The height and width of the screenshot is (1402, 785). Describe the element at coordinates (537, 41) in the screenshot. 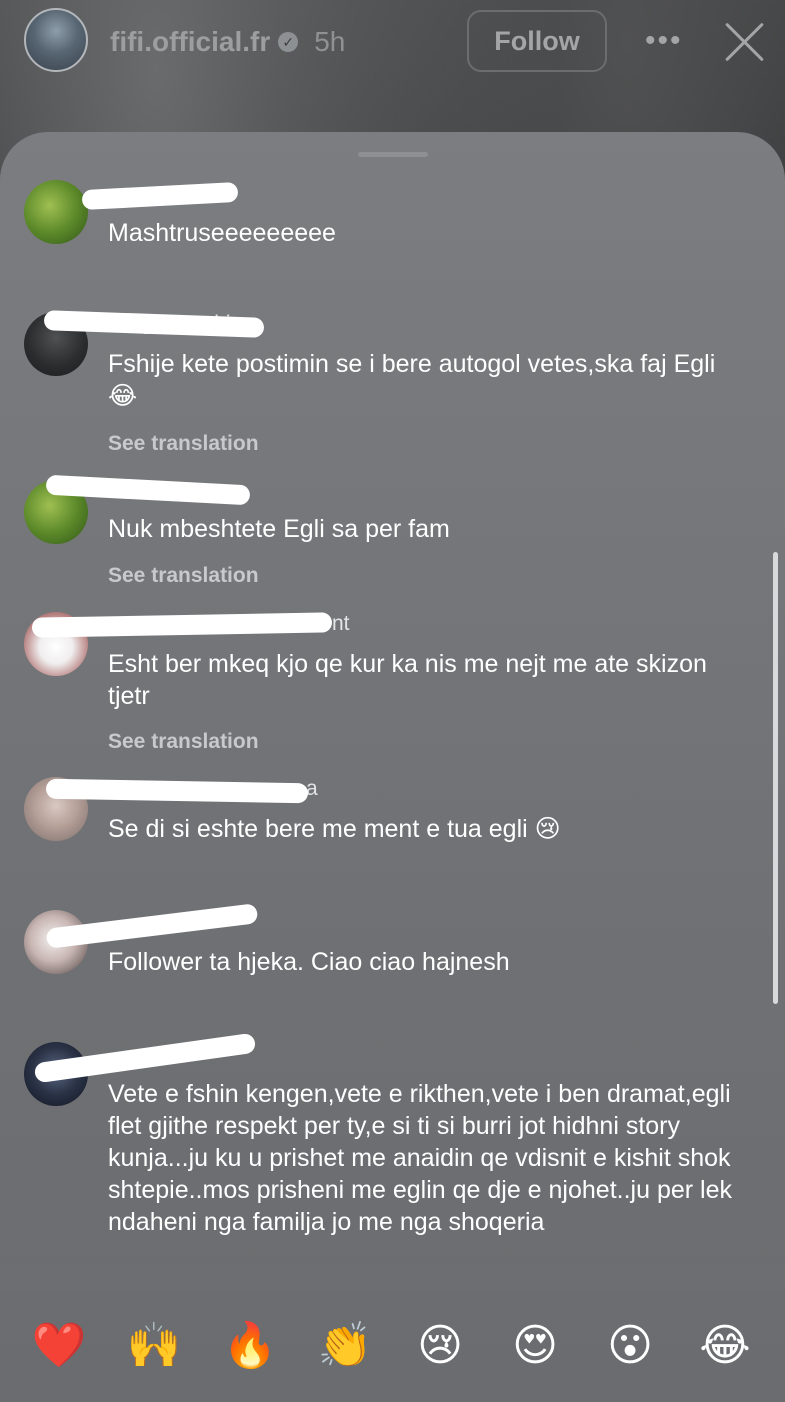

I see `follow-button: Follow` at that location.